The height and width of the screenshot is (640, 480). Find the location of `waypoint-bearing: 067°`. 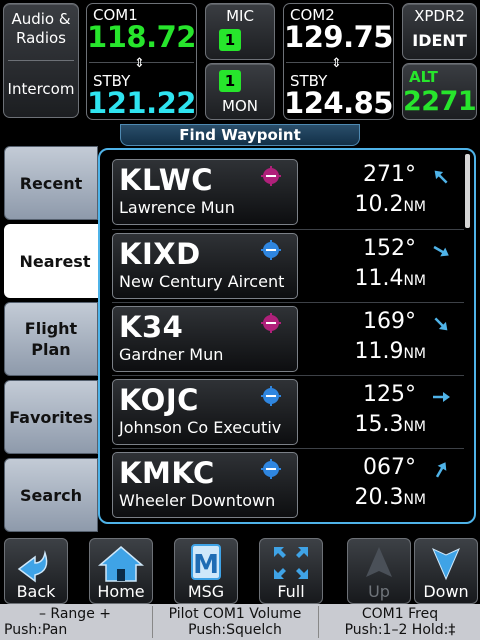

waypoint-bearing: 067° is located at coordinates (389, 467).